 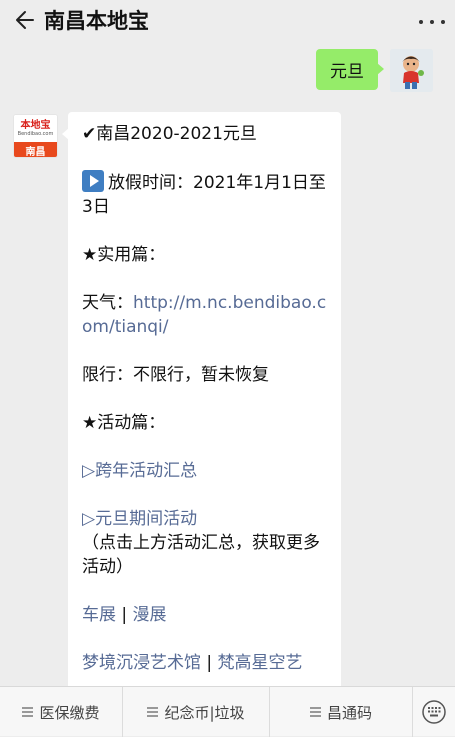 What do you see at coordinates (204, 712) in the screenshot?
I see `menu-item-label: 纪念币|垃圾` at bounding box center [204, 712].